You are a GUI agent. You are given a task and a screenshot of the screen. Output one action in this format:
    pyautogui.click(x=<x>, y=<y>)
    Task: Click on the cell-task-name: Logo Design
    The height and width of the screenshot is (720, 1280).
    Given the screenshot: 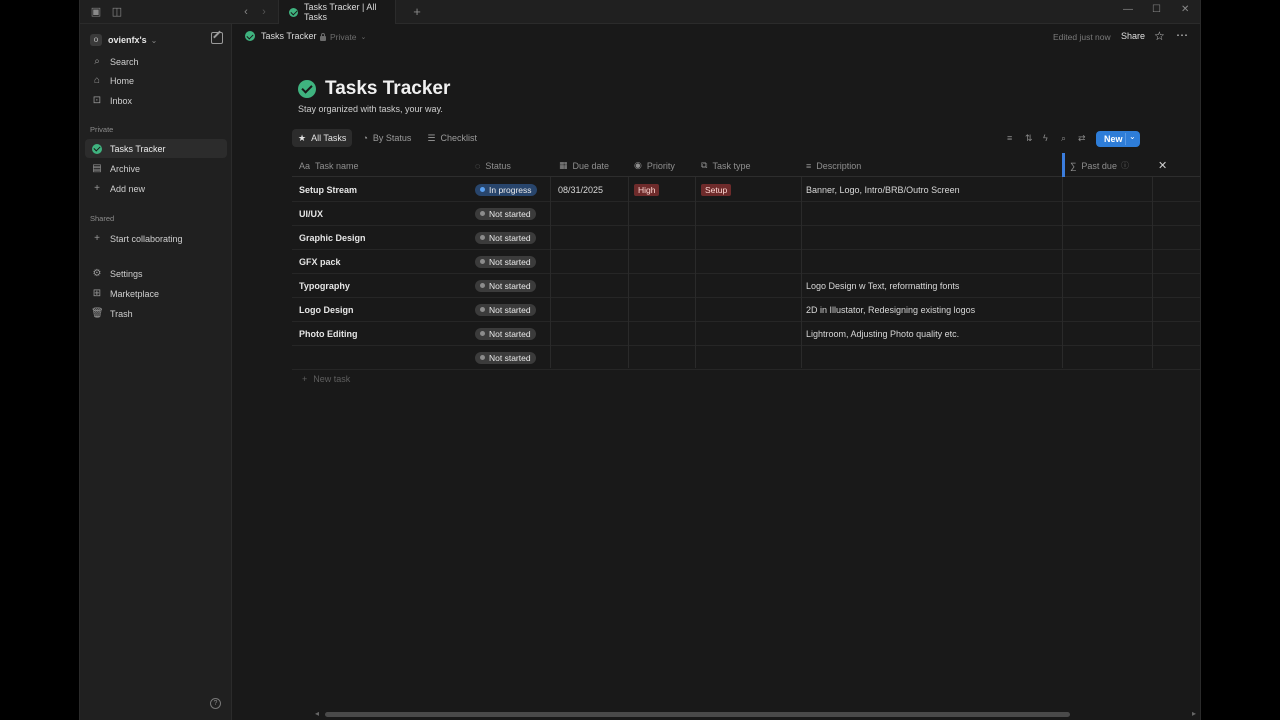 What is the action you would take?
    pyautogui.click(x=326, y=309)
    